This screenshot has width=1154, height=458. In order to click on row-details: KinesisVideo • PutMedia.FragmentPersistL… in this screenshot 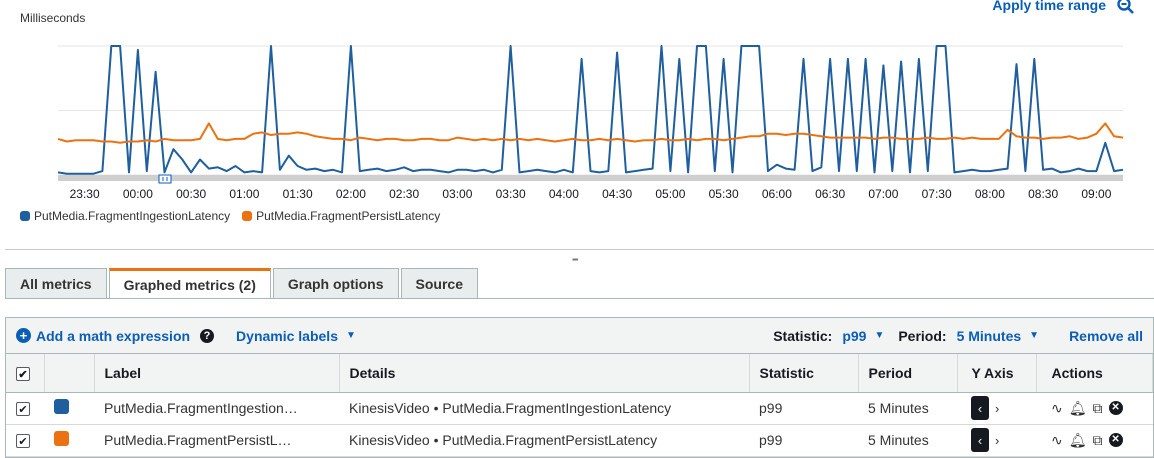, I will do `click(544, 440)`.